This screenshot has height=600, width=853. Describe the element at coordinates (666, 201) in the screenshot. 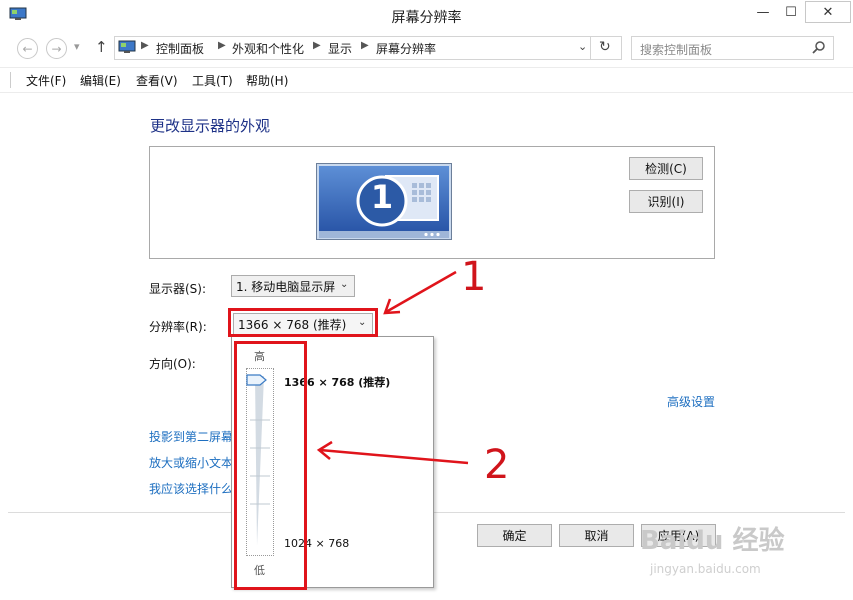

I see `identify-button: 识别(I)` at that location.